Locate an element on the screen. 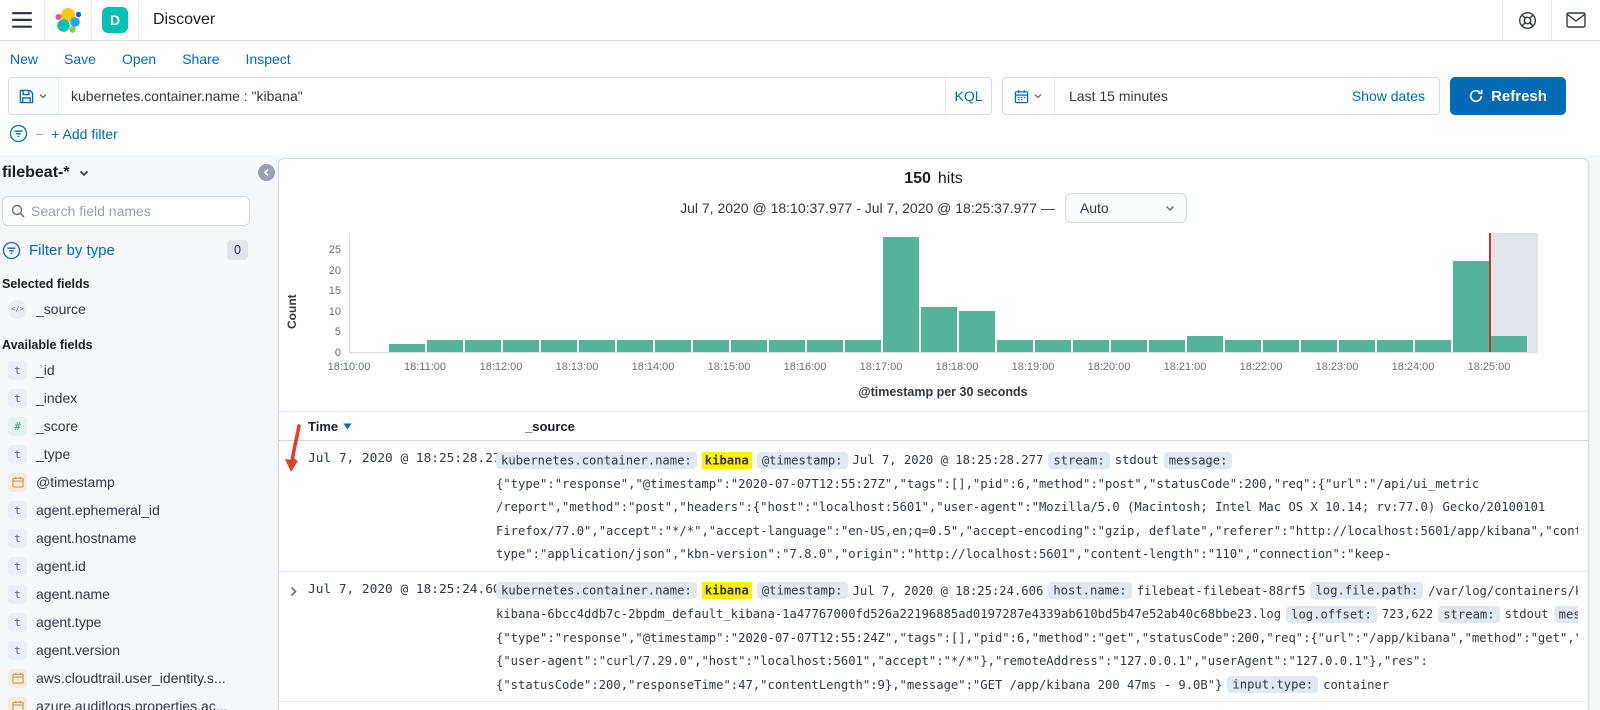  menu-item-inspect: Inspect is located at coordinates (268, 59).